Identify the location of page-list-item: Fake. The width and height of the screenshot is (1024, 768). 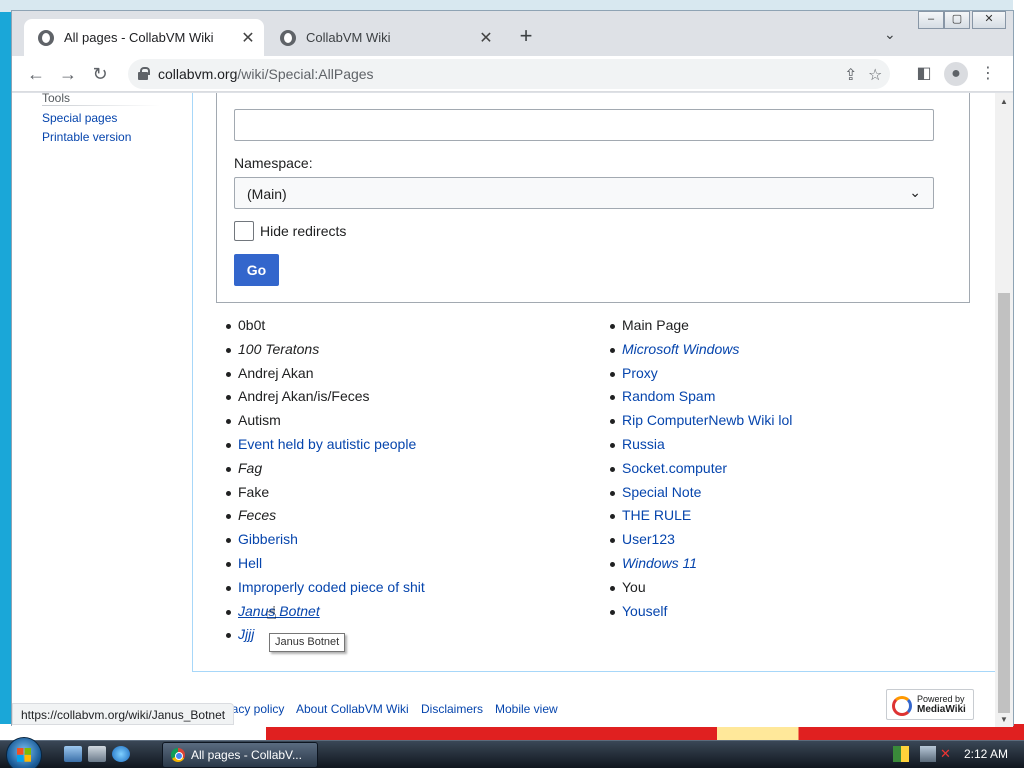
(325, 496).